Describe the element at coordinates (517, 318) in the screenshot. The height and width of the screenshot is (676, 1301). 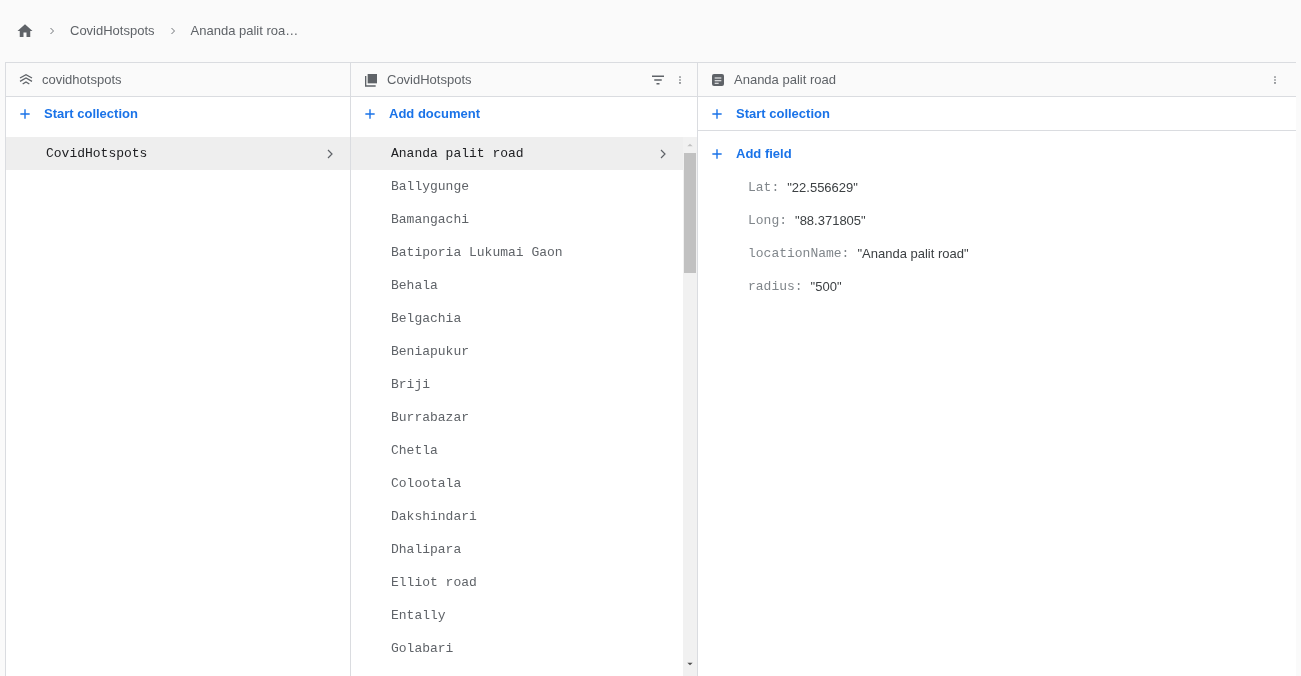
I see `list-item: Belgachia` at that location.